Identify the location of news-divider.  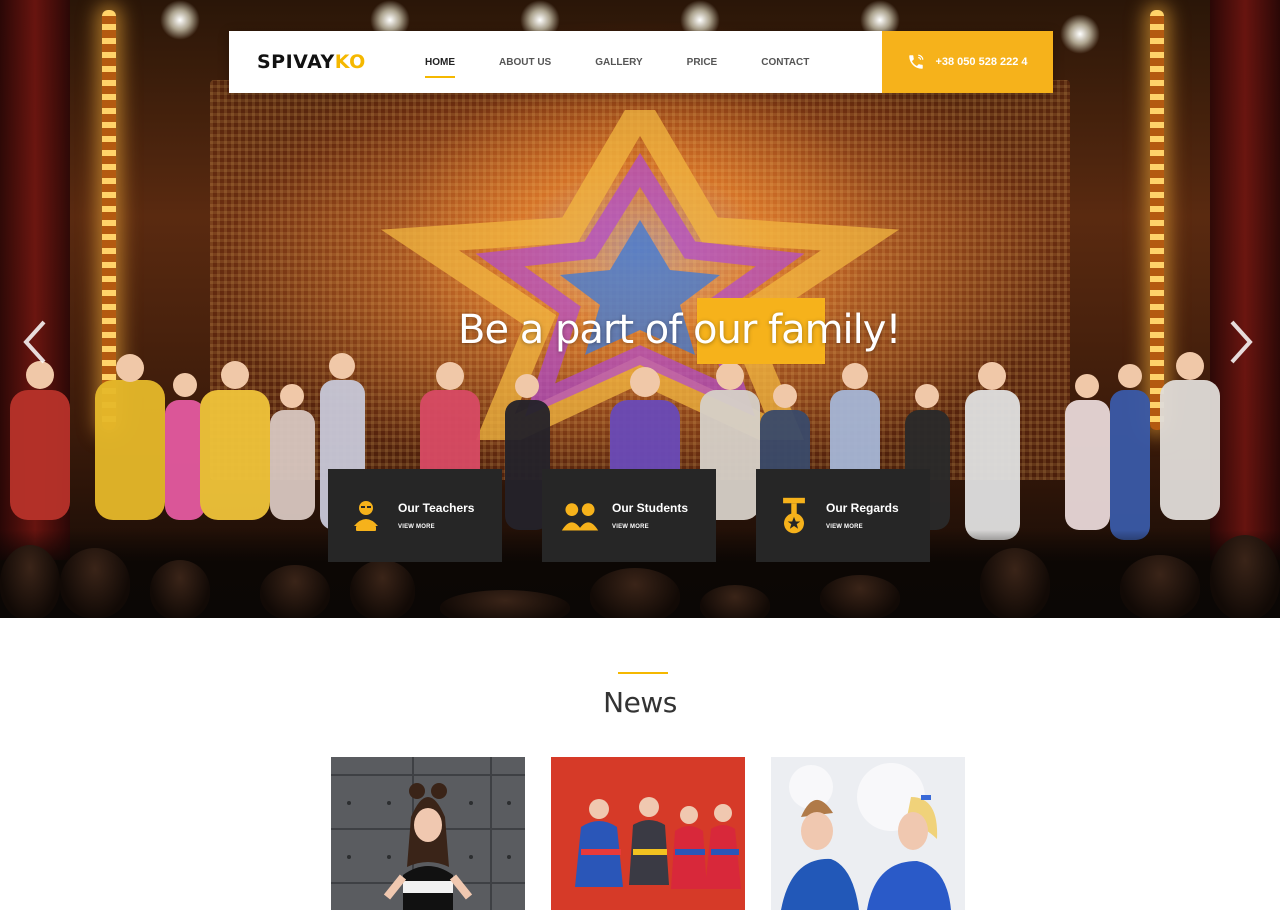
(643, 673).